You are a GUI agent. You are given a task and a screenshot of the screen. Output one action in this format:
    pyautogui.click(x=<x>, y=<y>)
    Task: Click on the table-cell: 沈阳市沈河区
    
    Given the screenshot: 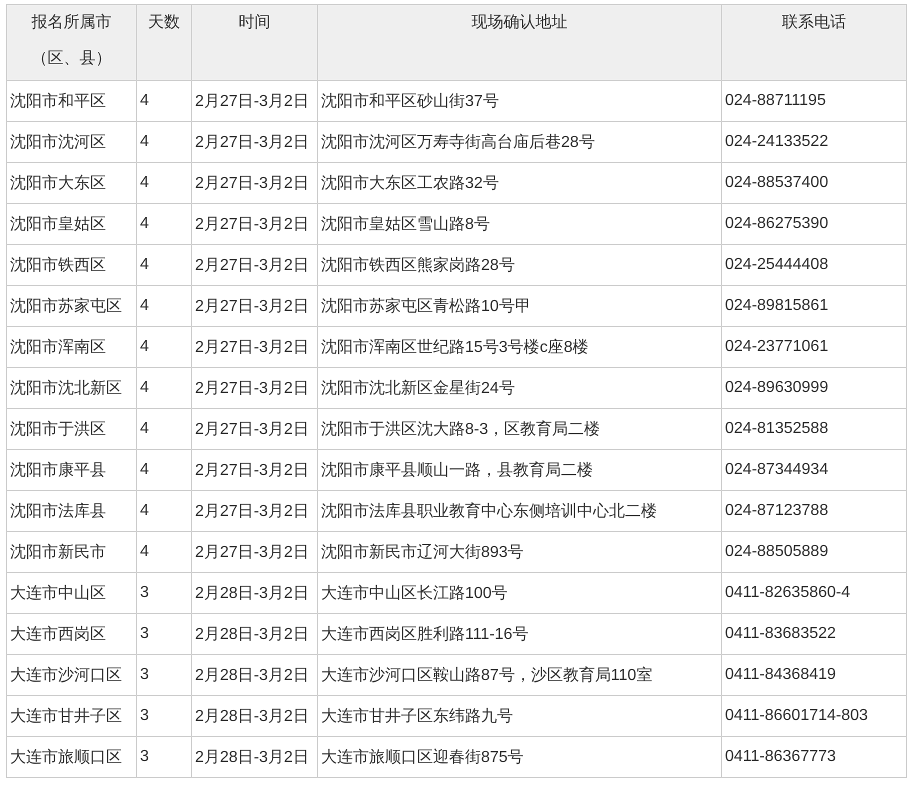 What is the action you would take?
    pyautogui.click(x=71, y=142)
    